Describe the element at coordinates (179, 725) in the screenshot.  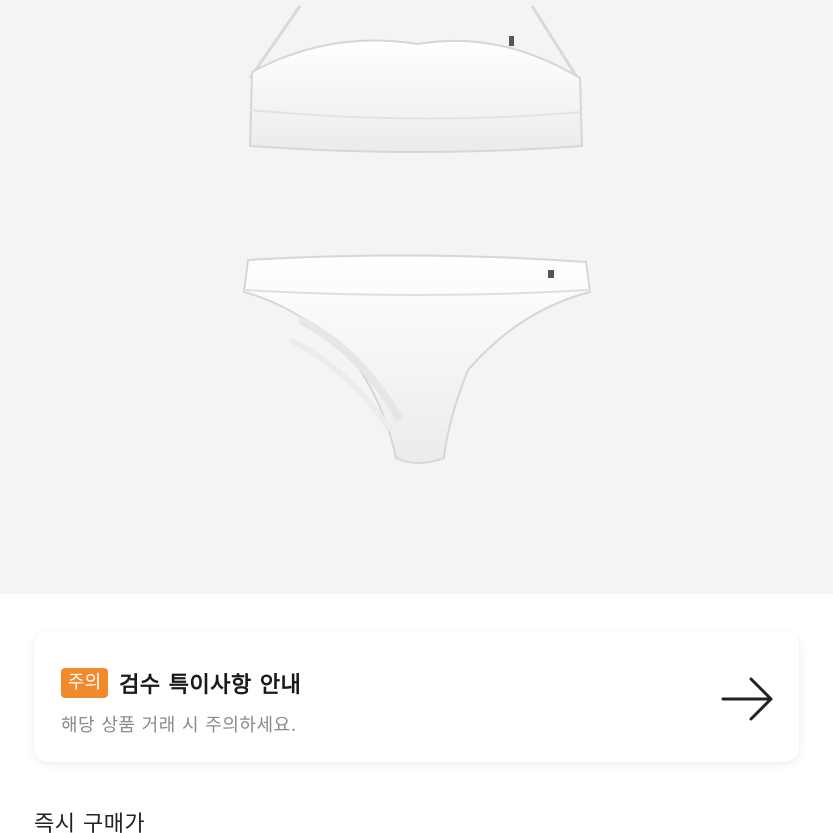
I see `notice-subtitle: 해당 상품 거래 시 주의하세요.` at that location.